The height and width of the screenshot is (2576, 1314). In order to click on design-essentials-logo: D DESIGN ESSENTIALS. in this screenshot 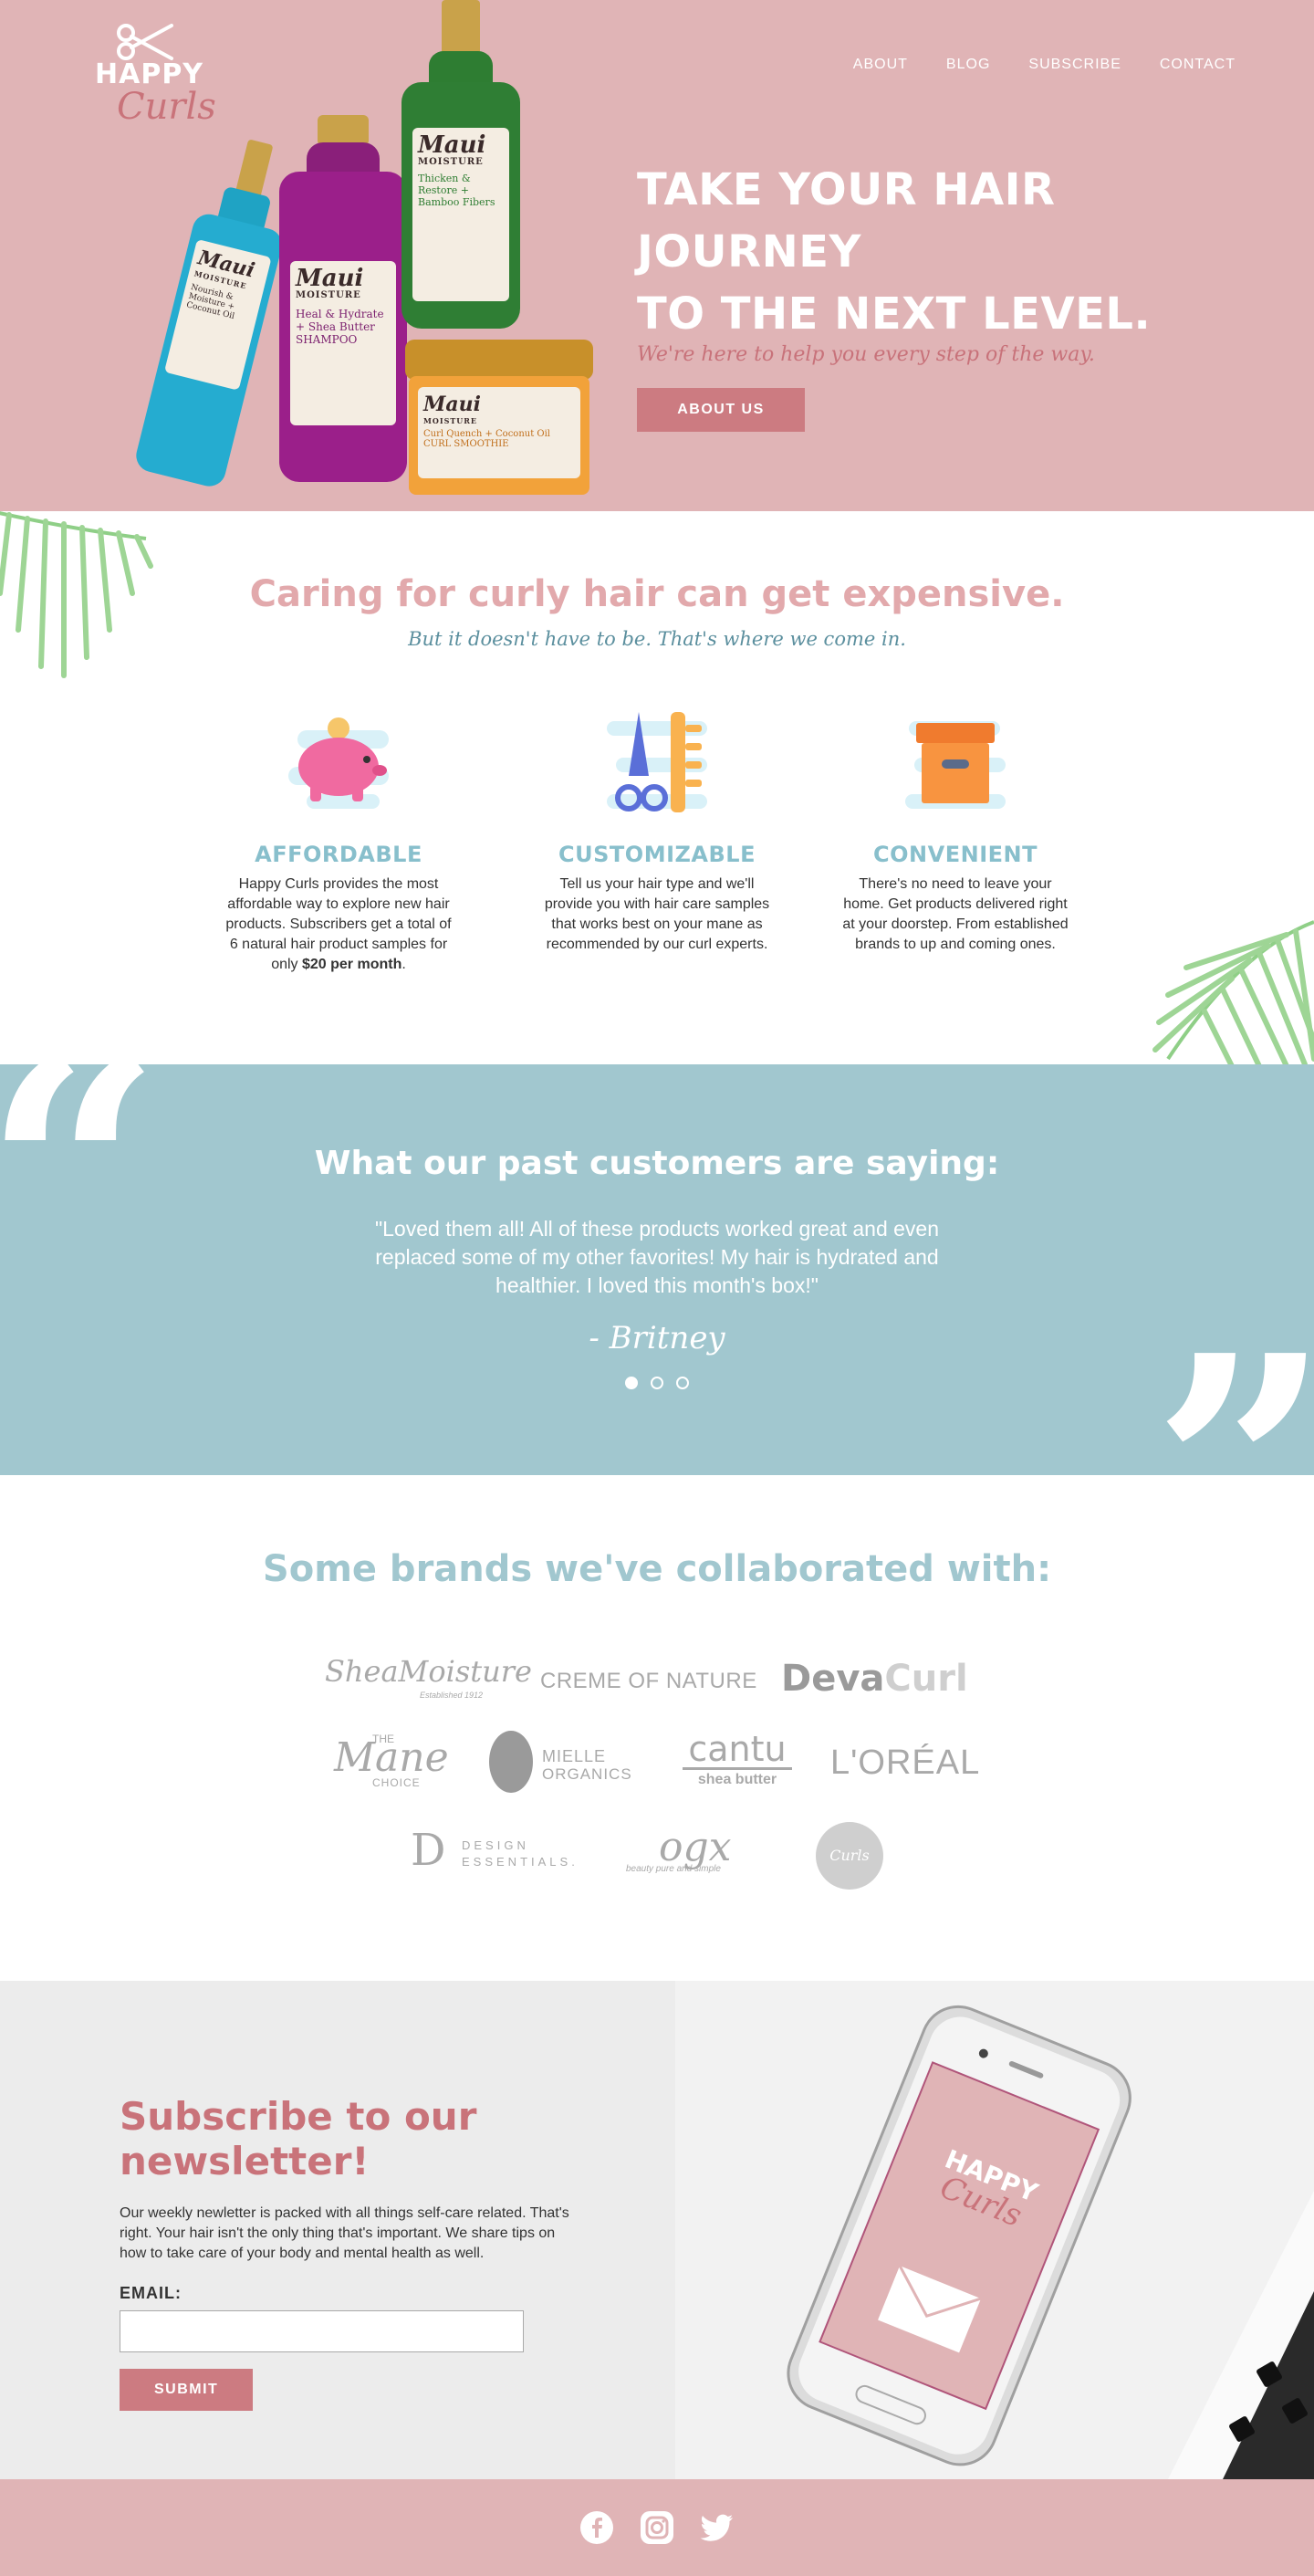, I will do `click(495, 1850)`.